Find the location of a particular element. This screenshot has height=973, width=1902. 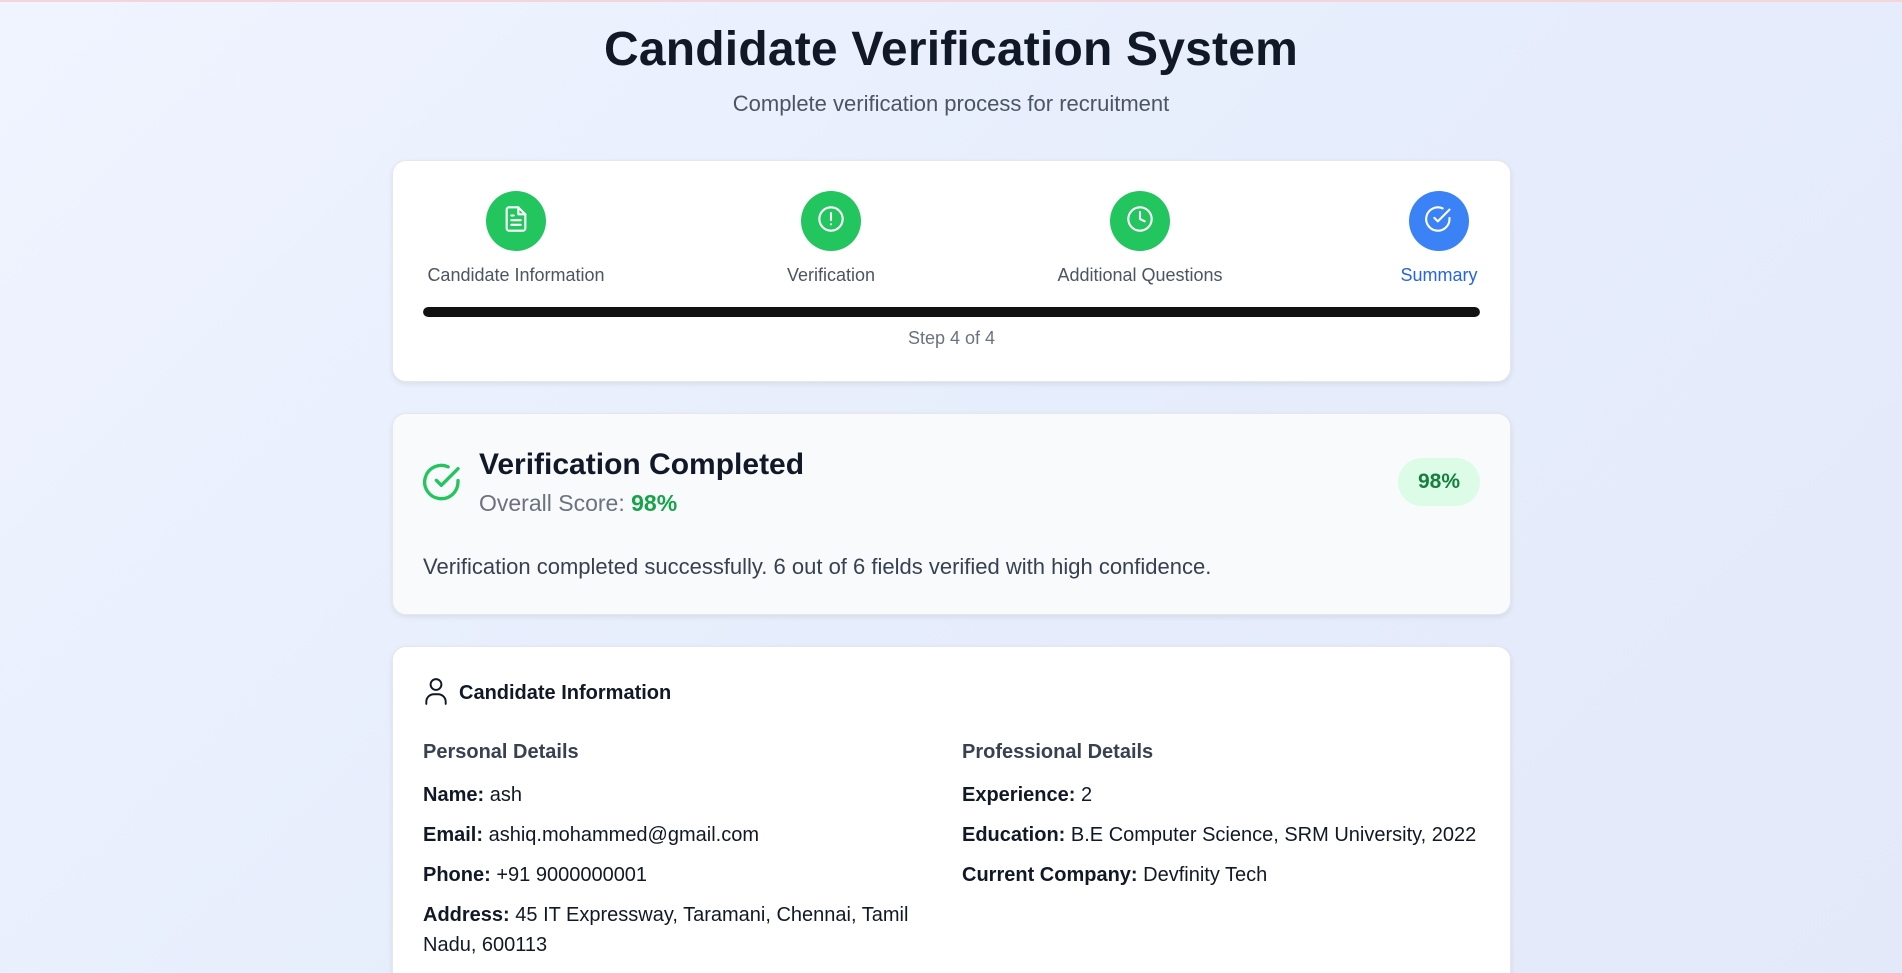

field-email: Email: ashiq.mohammed@gmail.com is located at coordinates (683, 835).